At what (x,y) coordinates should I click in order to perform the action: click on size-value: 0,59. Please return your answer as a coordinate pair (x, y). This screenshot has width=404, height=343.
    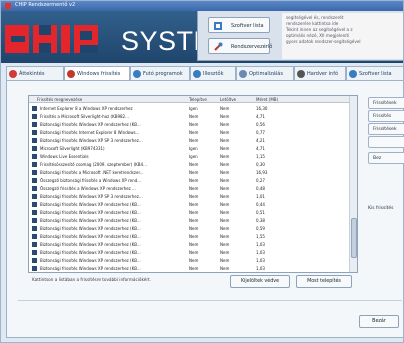
    Looking at the image, I should click on (260, 228).